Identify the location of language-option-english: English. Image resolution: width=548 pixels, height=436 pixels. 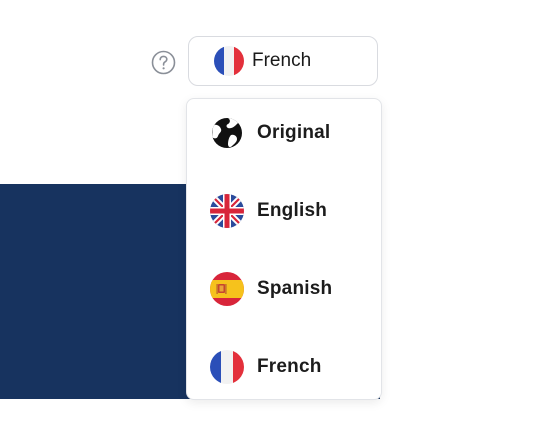
(284, 211).